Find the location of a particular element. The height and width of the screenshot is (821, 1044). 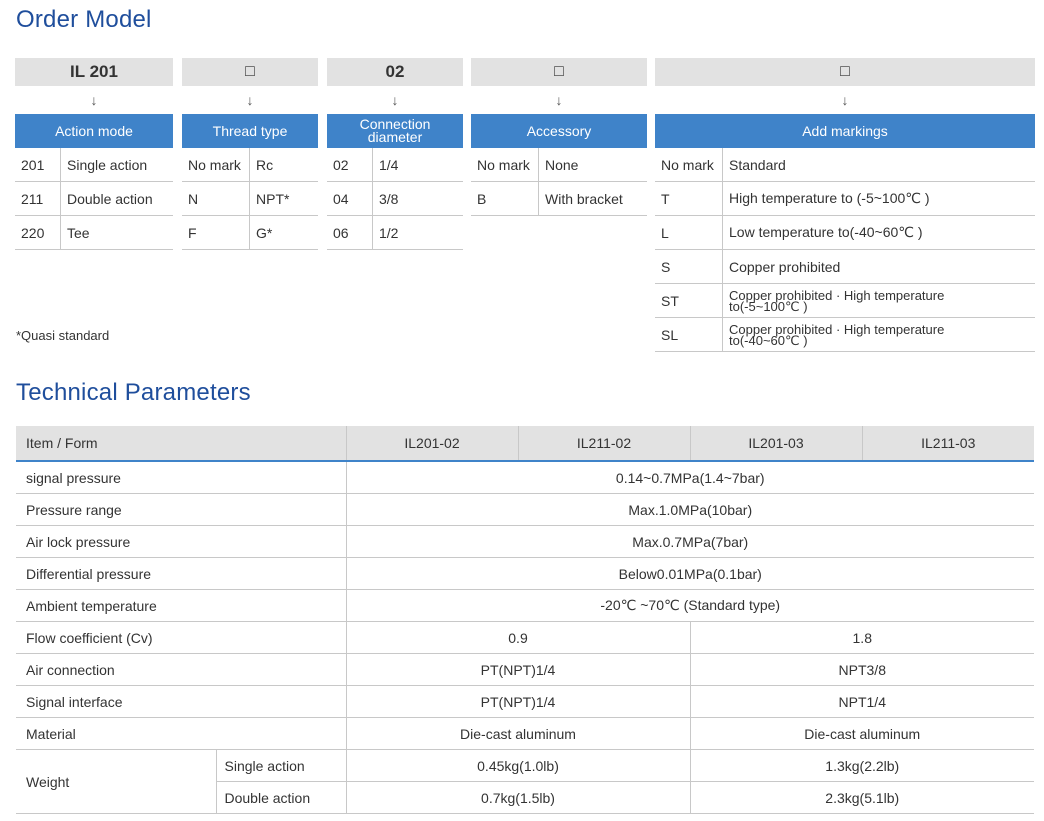

row-value: 1.8 is located at coordinates (861, 637).